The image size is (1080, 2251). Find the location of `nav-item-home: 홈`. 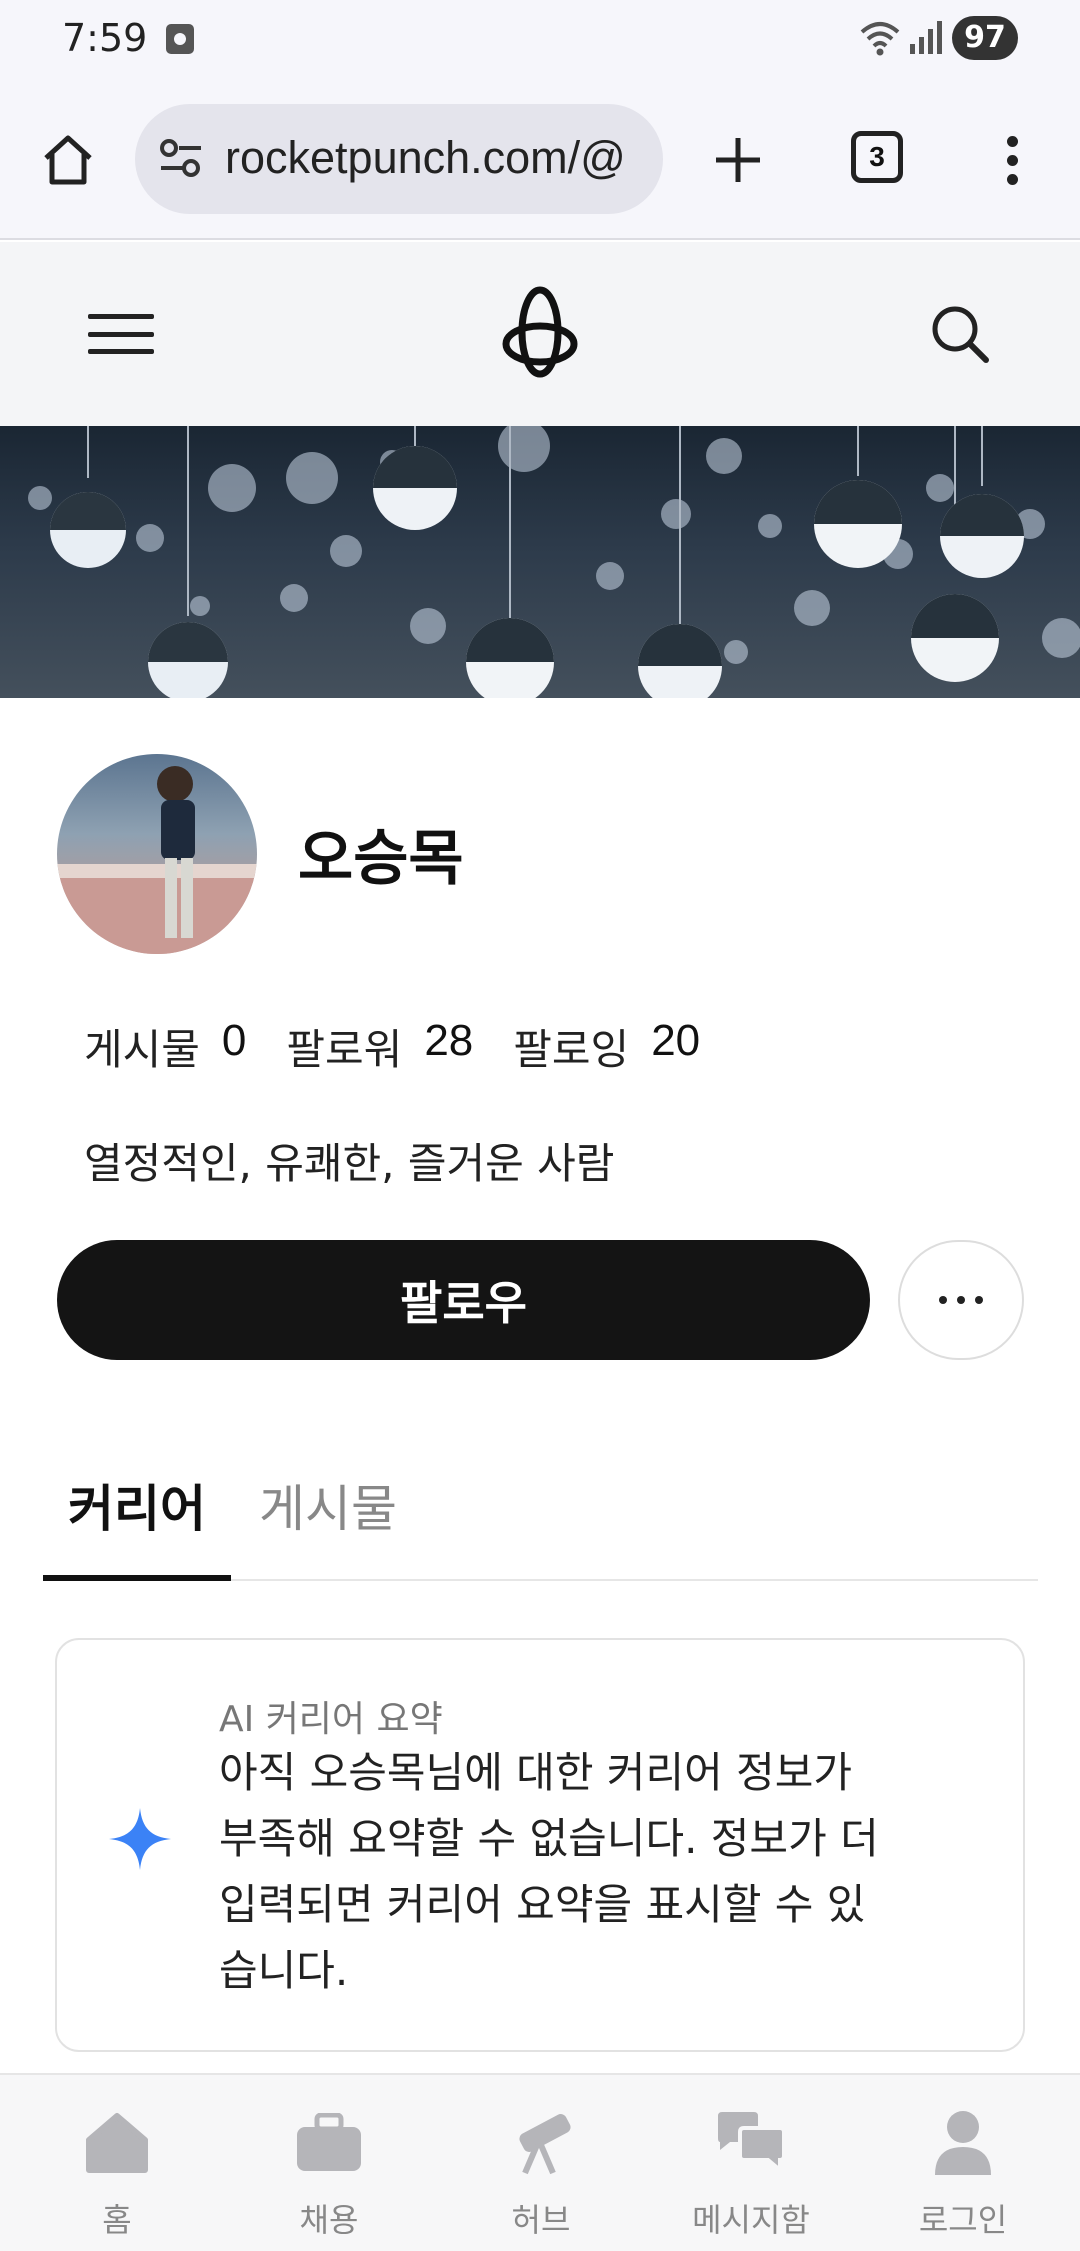

nav-item-home: 홈 is located at coordinates (117, 2175).